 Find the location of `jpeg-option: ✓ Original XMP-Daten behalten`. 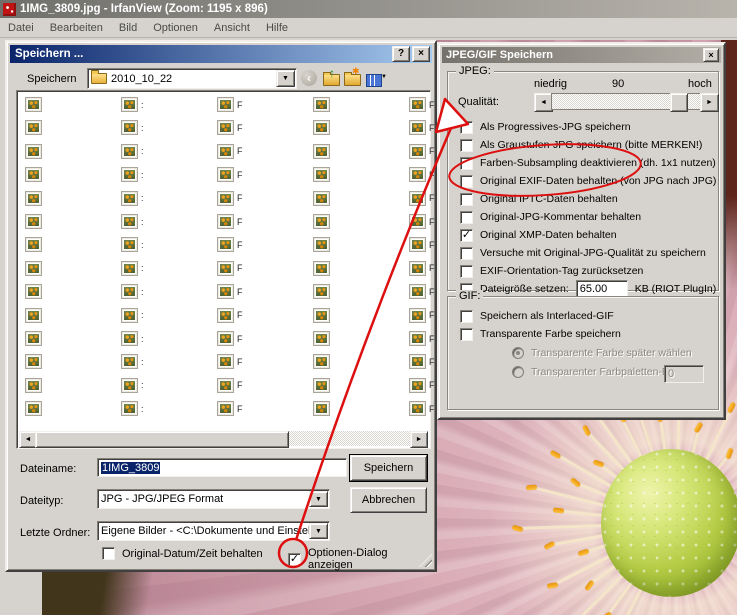

jpeg-option: ✓ Original XMP-Daten behalten is located at coordinates (587, 235).